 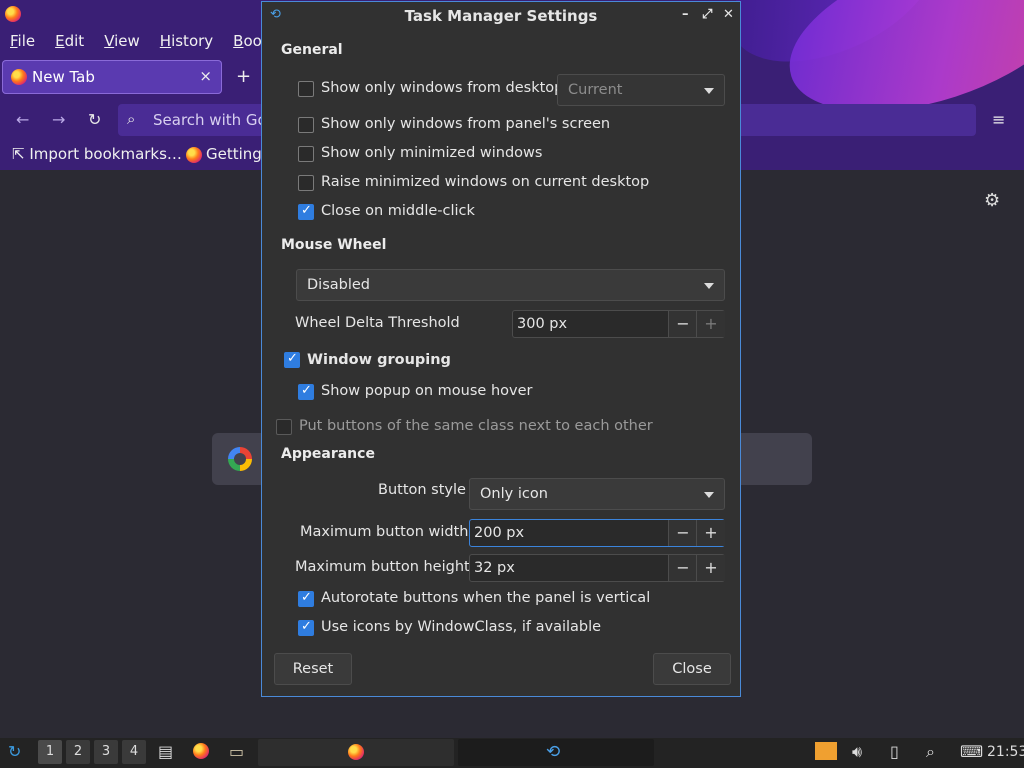 What do you see at coordinates (313, 669) in the screenshot?
I see `reset-button: Reset` at bounding box center [313, 669].